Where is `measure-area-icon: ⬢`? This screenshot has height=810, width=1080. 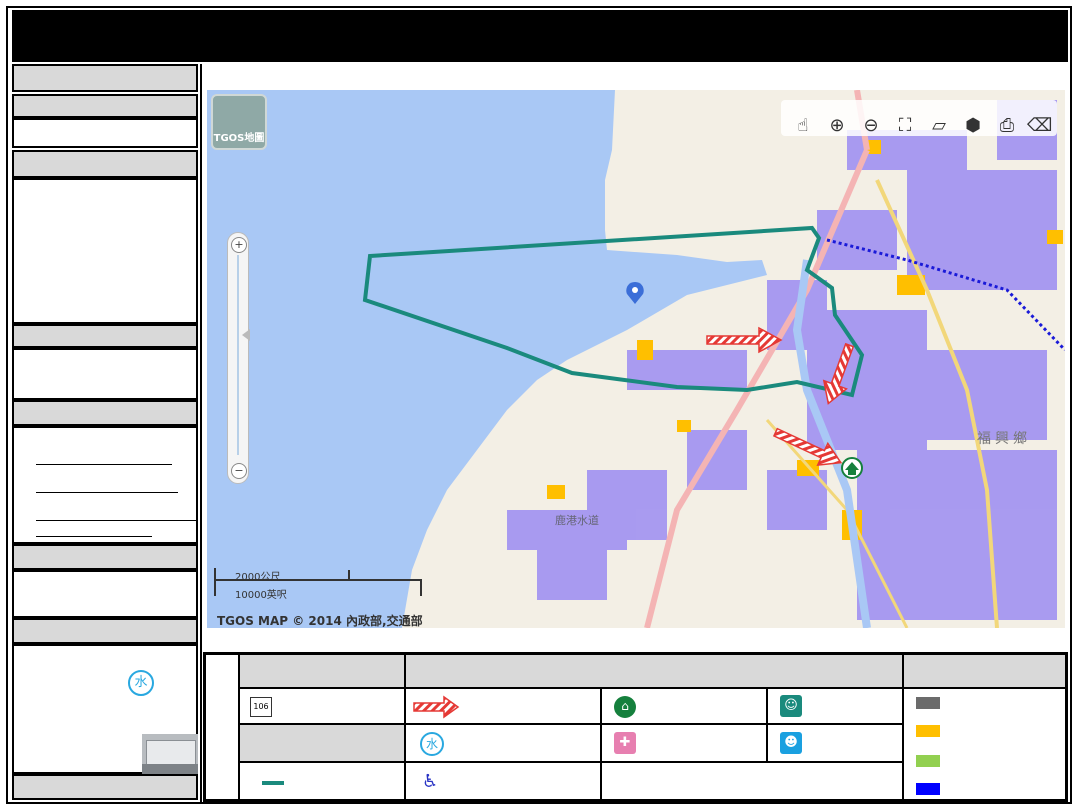 measure-area-icon: ⬢ is located at coordinates (973, 126).